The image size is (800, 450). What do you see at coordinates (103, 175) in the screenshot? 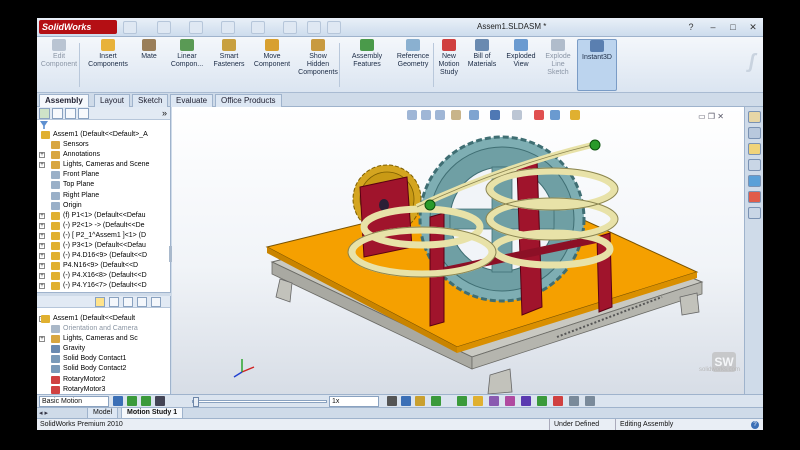
I see `tree-item: Front Plane` at bounding box center [103, 175].